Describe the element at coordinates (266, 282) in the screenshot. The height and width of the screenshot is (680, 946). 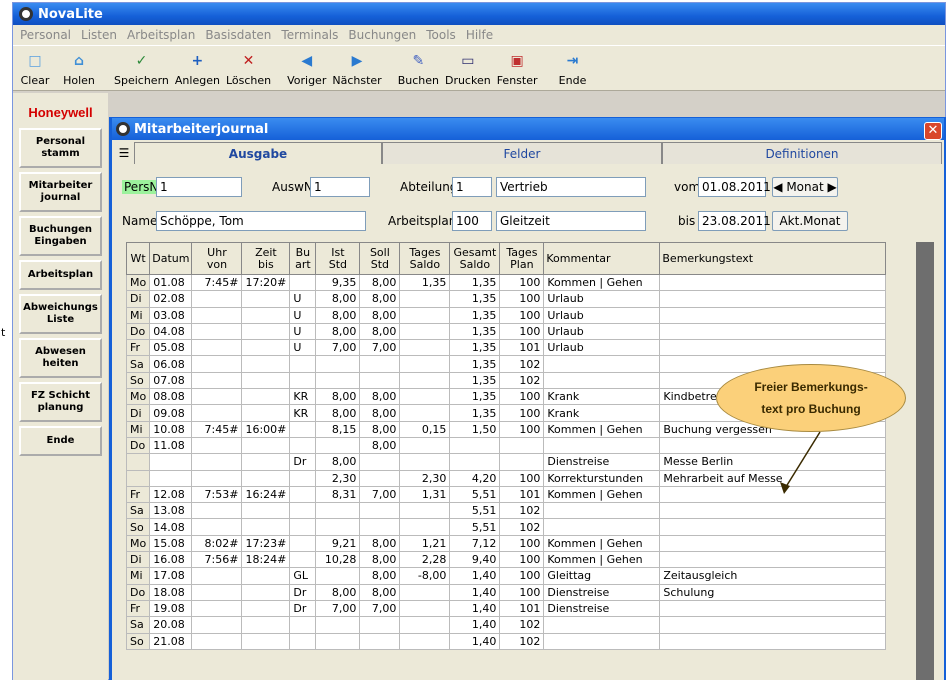
I see `table-cell: 17:20#` at that location.